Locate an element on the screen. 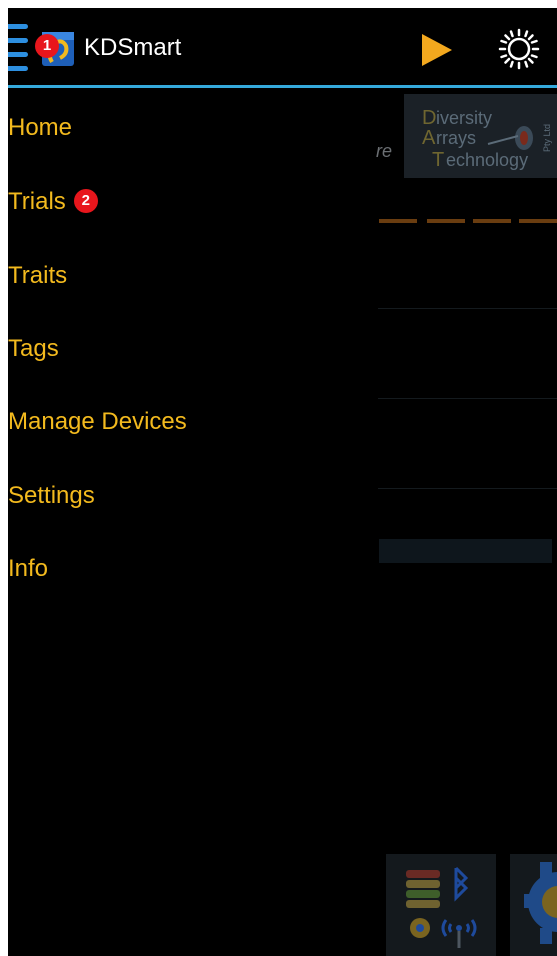  settings-tile is located at coordinates (533, 905).